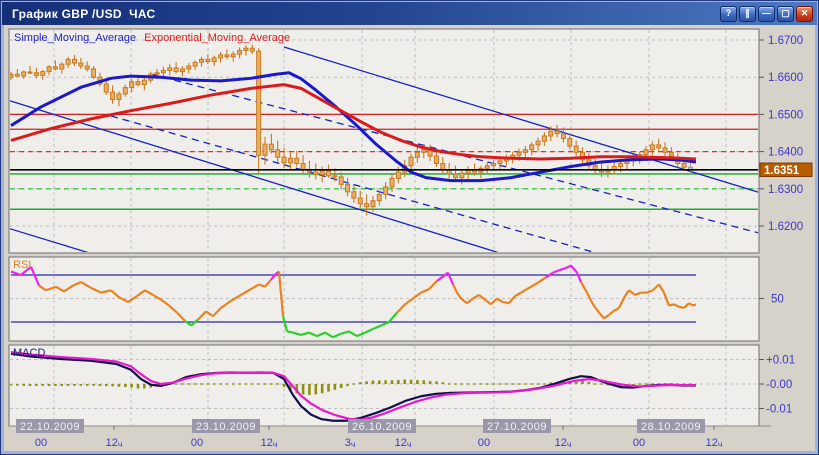  What do you see at coordinates (22, 265) in the screenshot?
I see `rsi-label: RSI` at bounding box center [22, 265].